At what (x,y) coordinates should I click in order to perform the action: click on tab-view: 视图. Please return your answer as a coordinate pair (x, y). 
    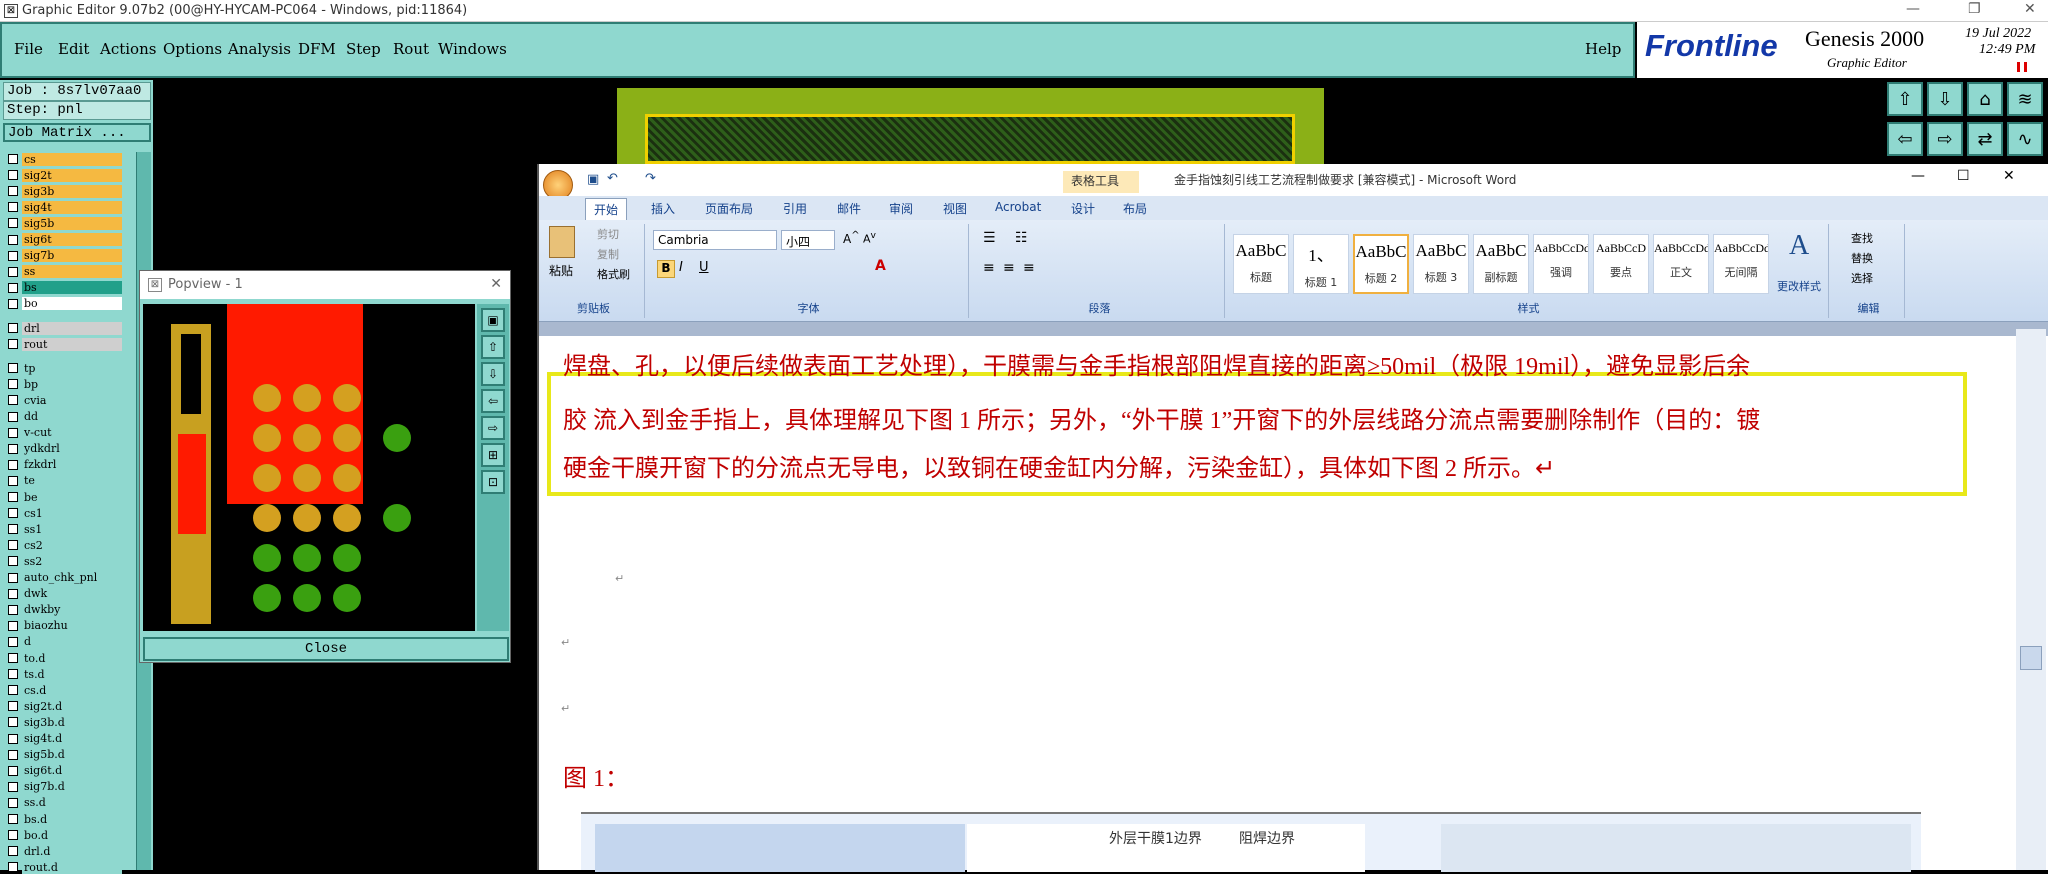
    Looking at the image, I should click on (955, 208).